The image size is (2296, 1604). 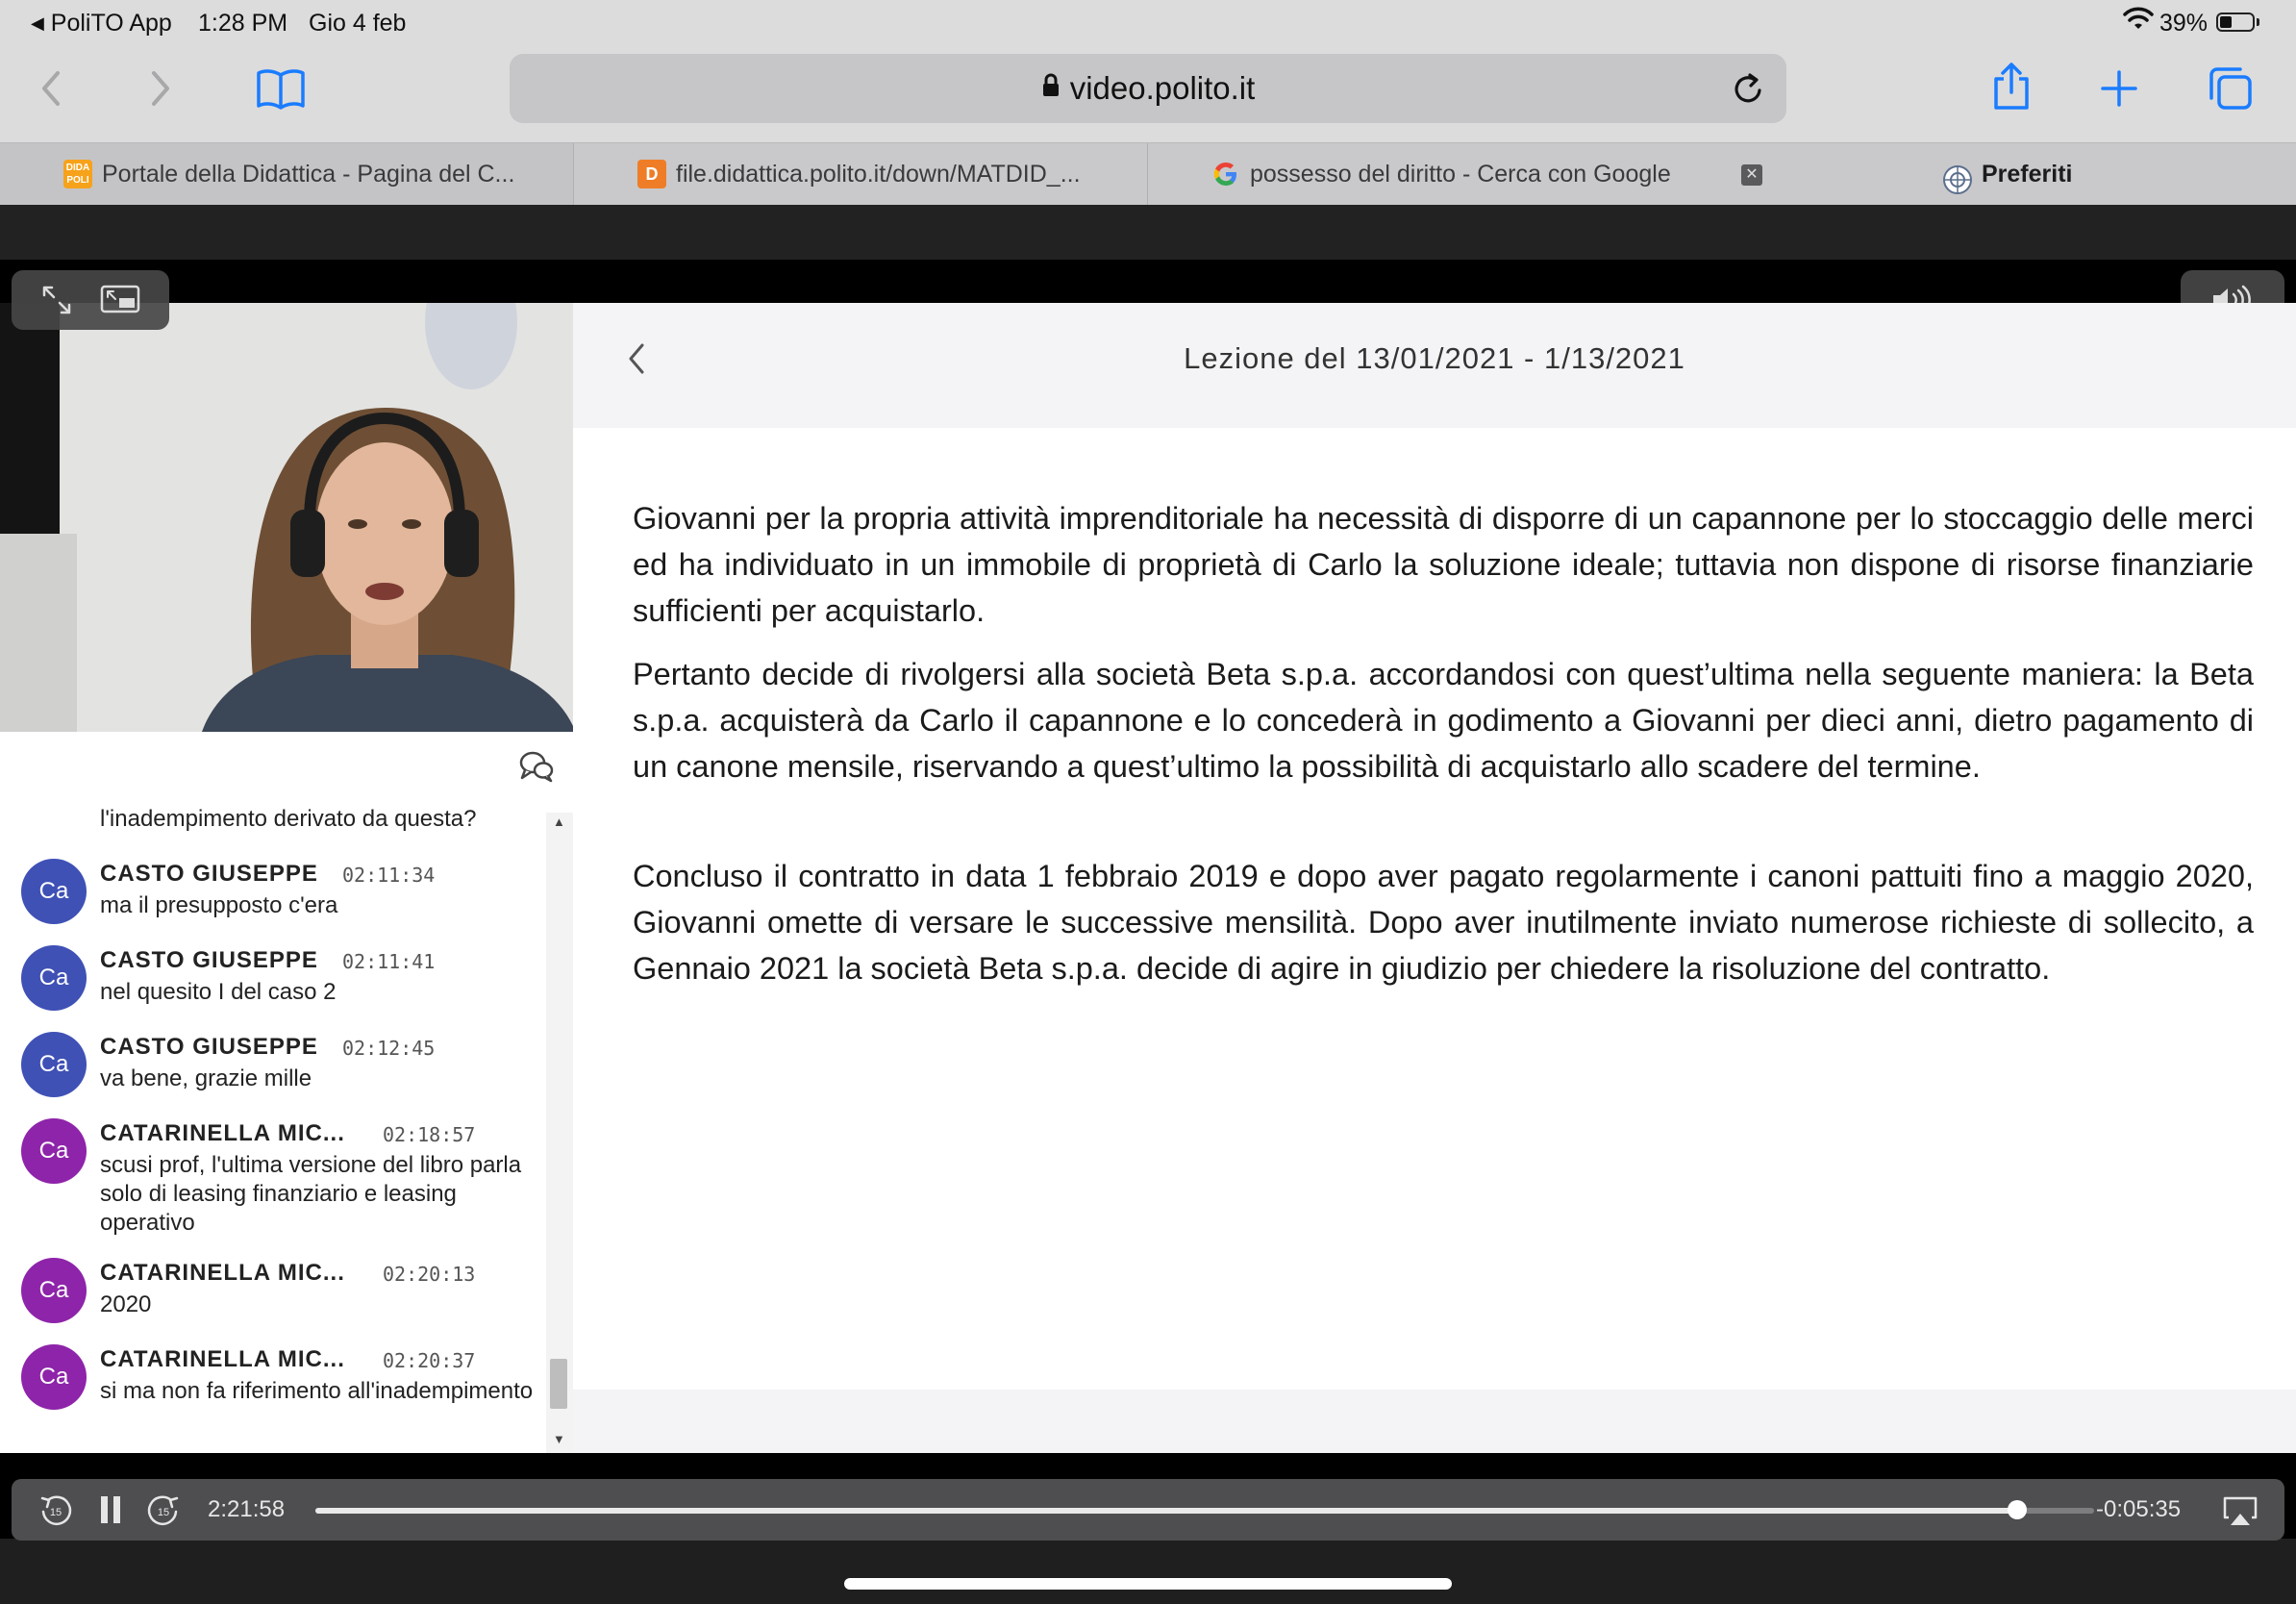 What do you see at coordinates (2138, 22) in the screenshot?
I see `wifi-icon` at bounding box center [2138, 22].